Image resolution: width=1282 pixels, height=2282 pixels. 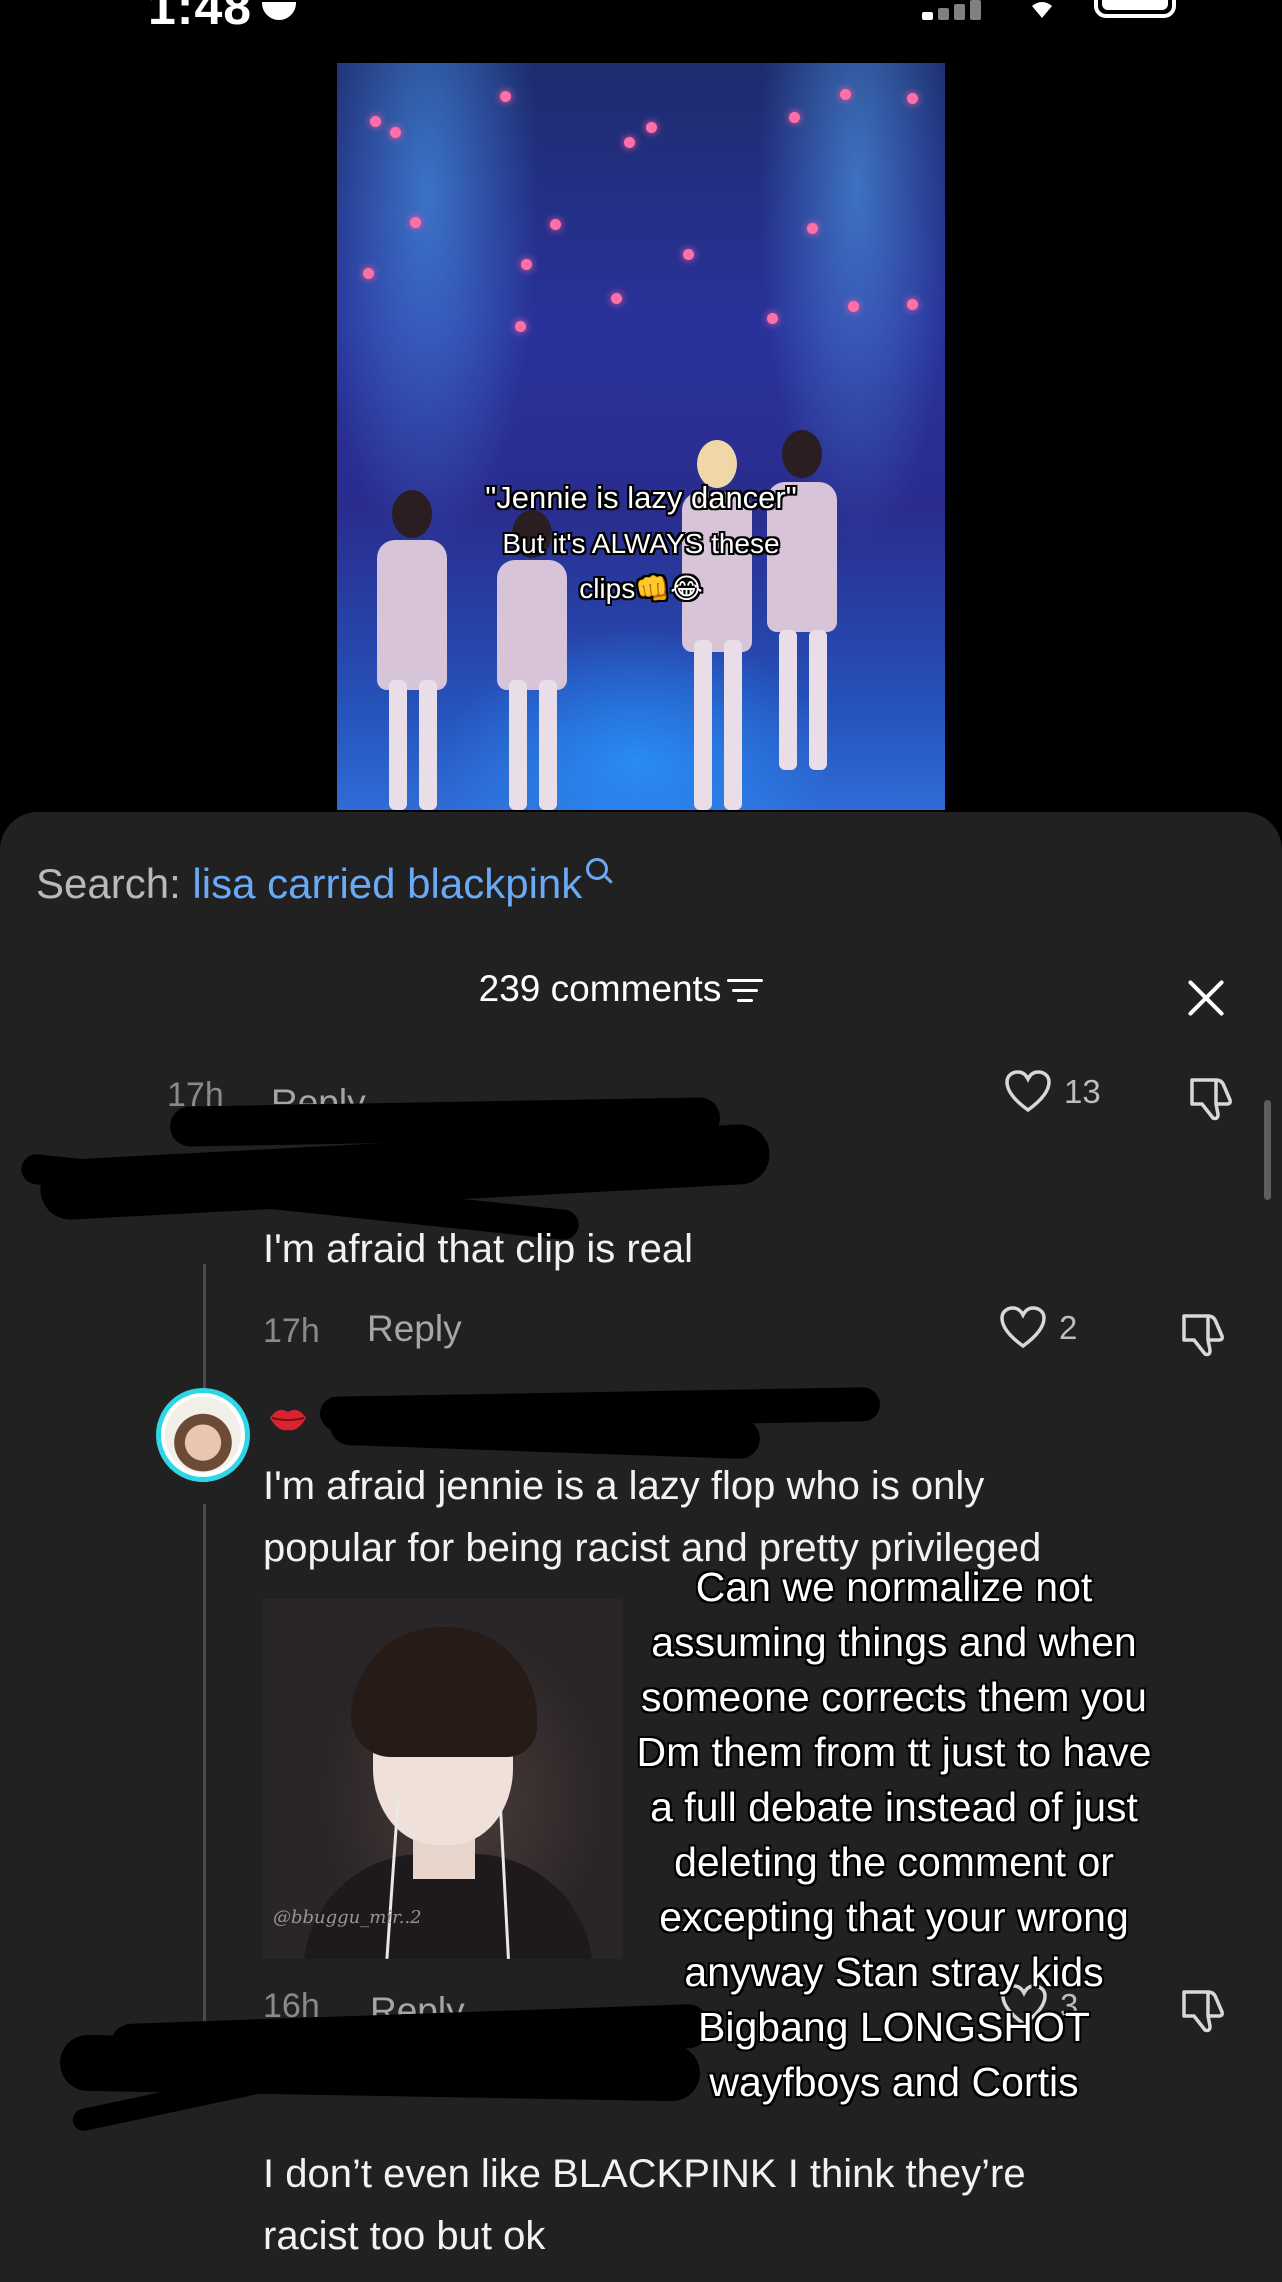 I want to click on overlay-line: excepting that your wrong, so click(x=894, y=1917).